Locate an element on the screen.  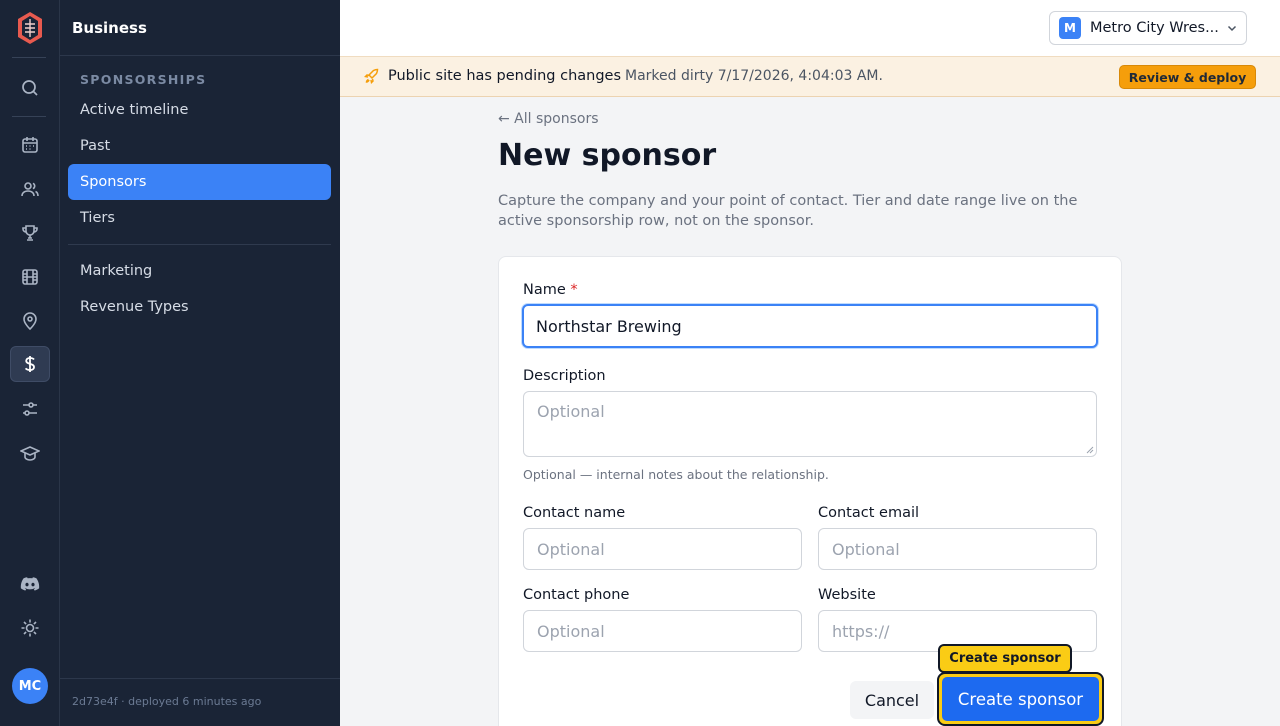
cancel-button: Cancel is located at coordinates (892, 700).